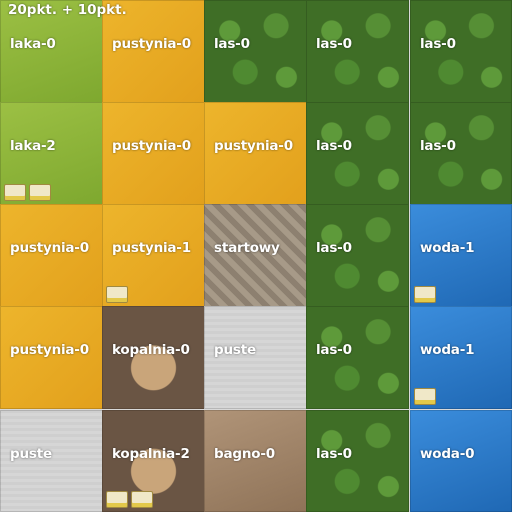 This screenshot has width=512, height=512. I want to click on tile-label: bagno-0, so click(244, 454).